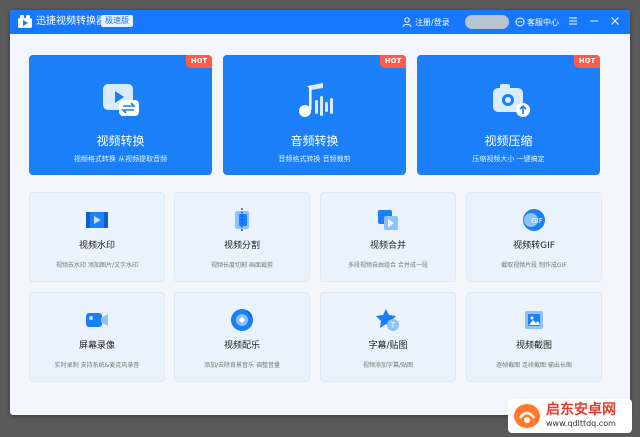 This screenshot has width=640, height=437. What do you see at coordinates (97, 337) in the screenshot?
I see `tool-screen-record: 屏幕录像 实时录制 支持系统&麦克风录音` at bounding box center [97, 337].